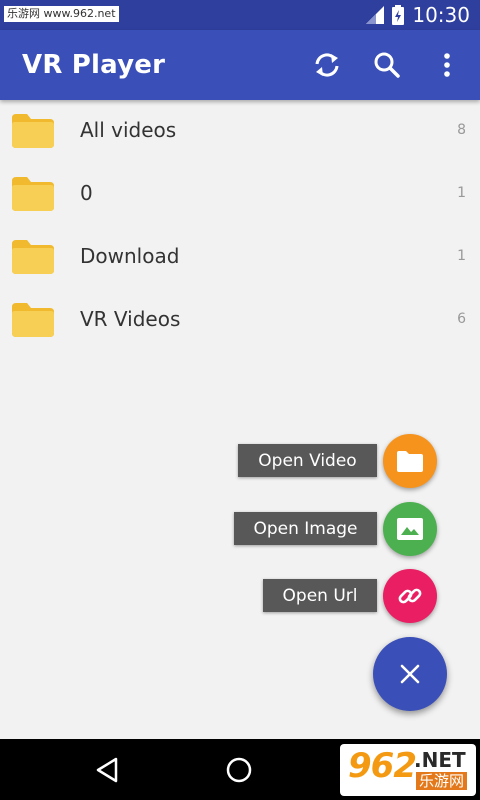 The image size is (480, 800). I want to click on more-vert-icon, so click(447, 65).